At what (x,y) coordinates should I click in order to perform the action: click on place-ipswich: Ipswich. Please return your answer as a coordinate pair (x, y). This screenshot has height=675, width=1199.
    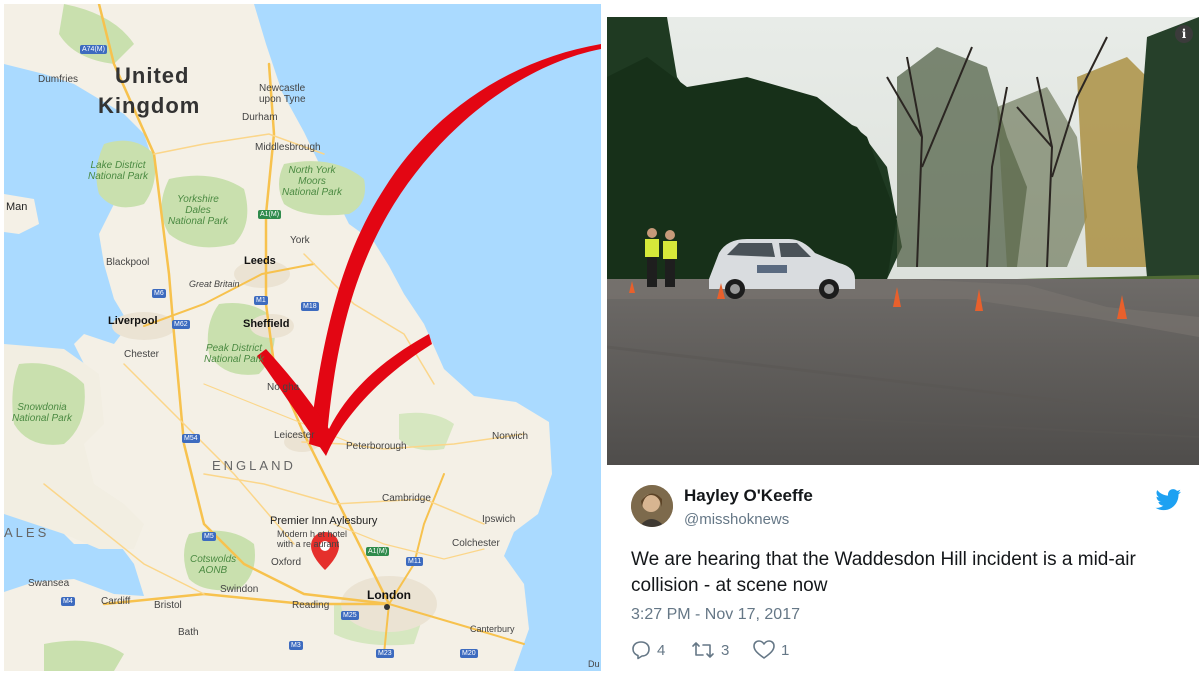
    Looking at the image, I should click on (499, 519).